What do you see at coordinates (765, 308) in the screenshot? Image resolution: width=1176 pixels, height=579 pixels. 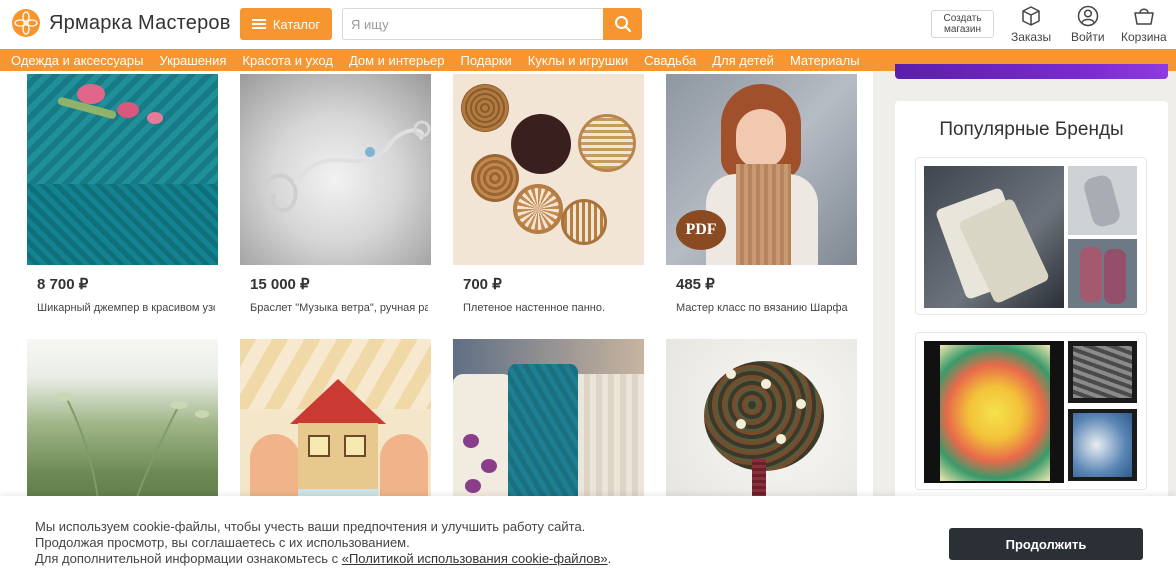 I see `product-title: Мастер класс по вязанию Шарфа` at bounding box center [765, 308].